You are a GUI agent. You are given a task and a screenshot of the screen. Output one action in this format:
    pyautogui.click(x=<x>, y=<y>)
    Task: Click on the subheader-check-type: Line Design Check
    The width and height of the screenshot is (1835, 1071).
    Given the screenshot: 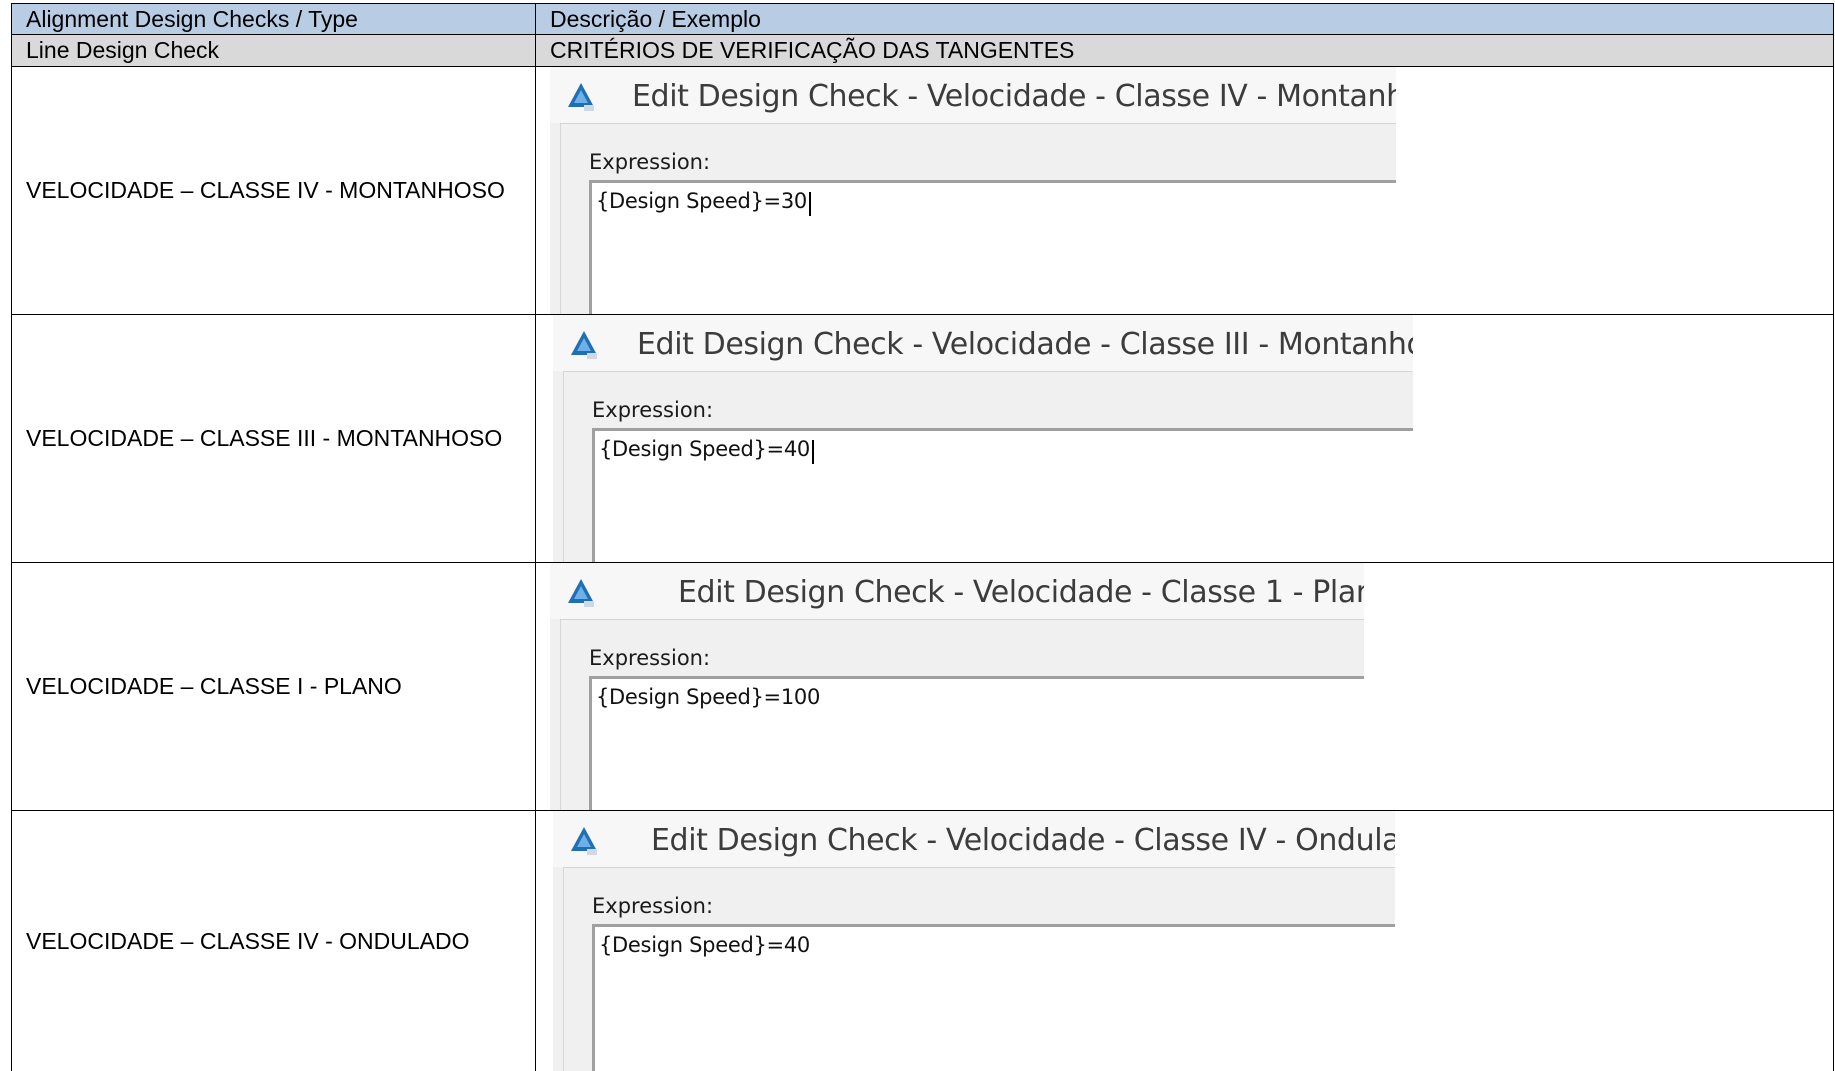 What is the action you would take?
    pyautogui.click(x=274, y=51)
    